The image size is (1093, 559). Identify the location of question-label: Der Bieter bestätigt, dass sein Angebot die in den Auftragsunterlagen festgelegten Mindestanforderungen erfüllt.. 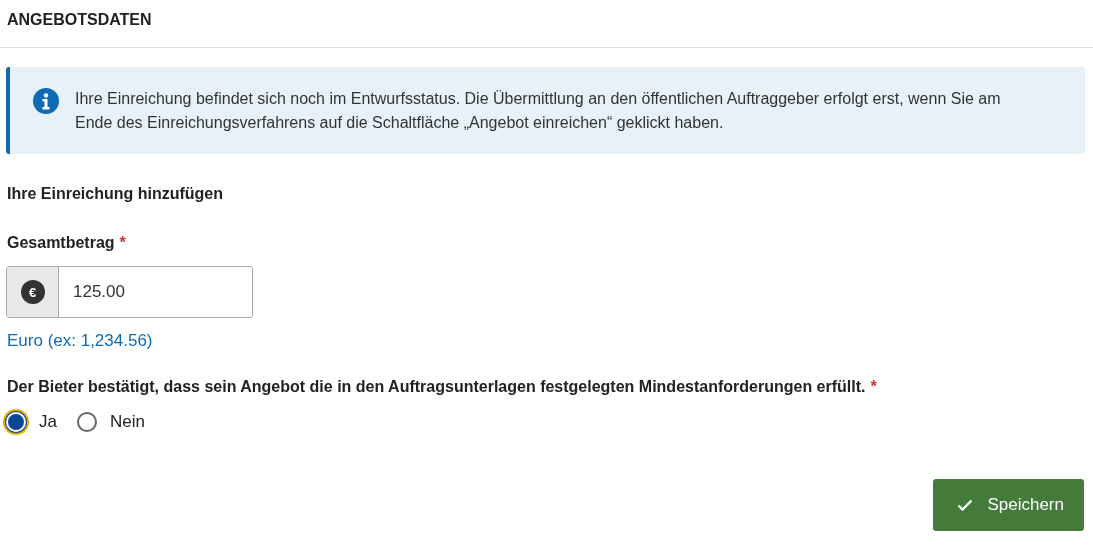
(436, 386).